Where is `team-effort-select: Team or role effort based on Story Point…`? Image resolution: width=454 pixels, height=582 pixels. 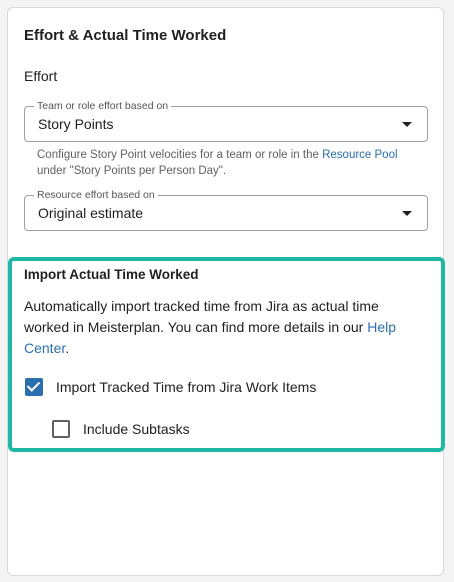
team-effort-select: Team or role effort based on Story Point… is located at coordinates (226, 120).